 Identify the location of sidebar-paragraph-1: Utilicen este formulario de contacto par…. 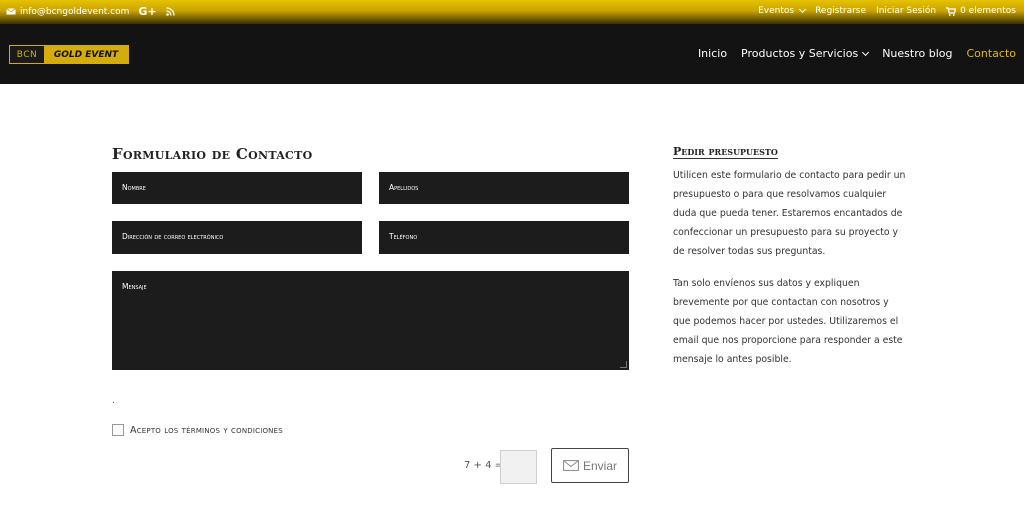
(789, 213).